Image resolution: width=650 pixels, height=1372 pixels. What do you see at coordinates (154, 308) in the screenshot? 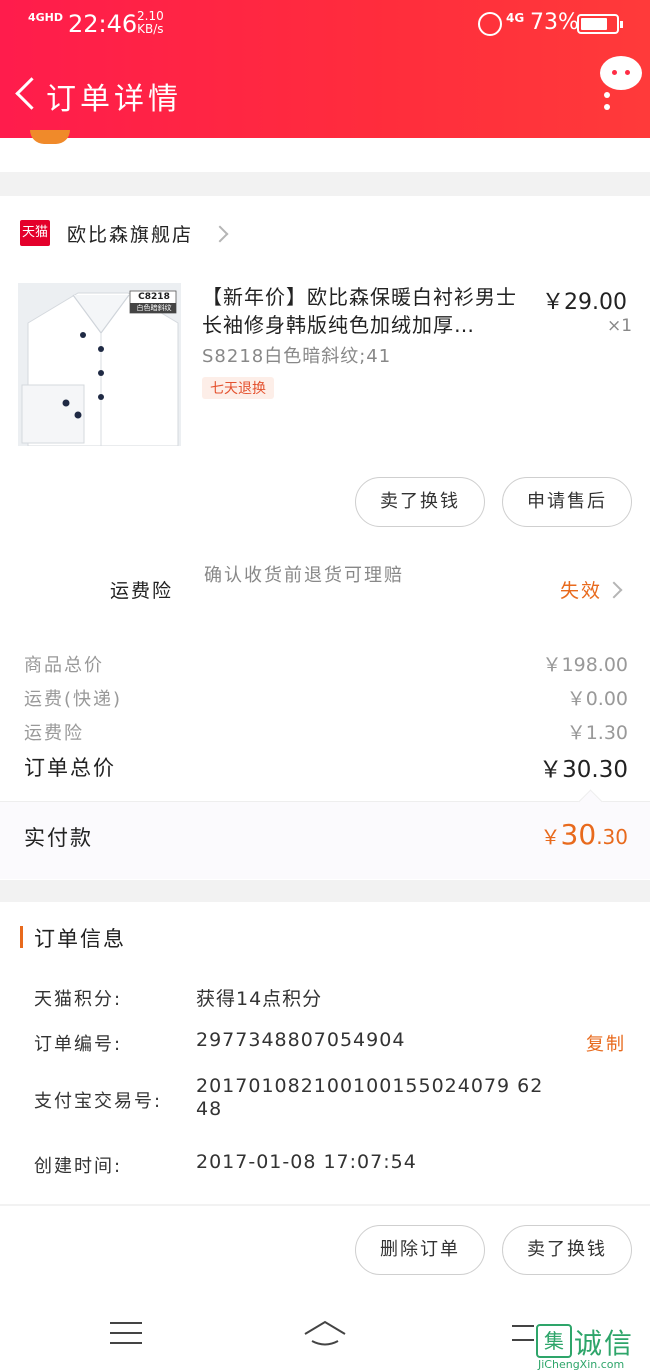
I see `image-label-desc: 白色暗斜纹` at bounding box center [154, 308].